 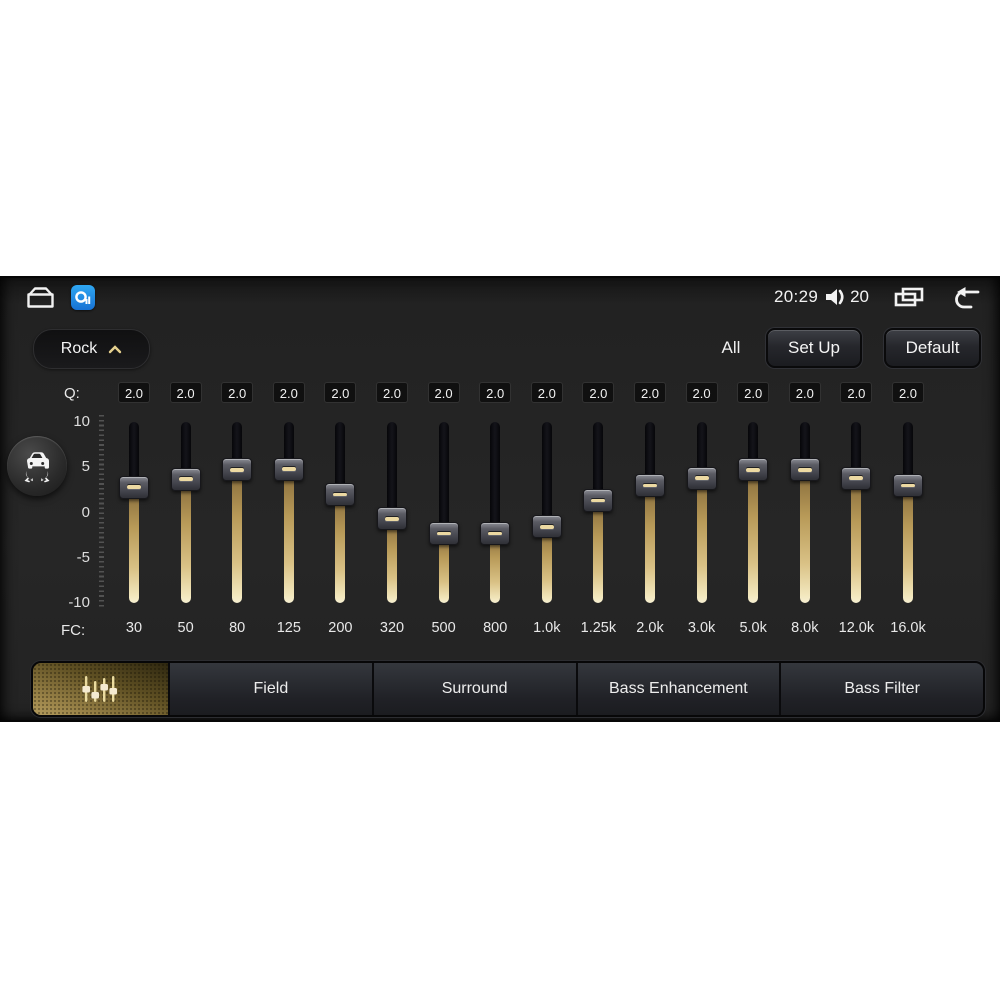 I want to click on gain-axis-label: -10, so click(x=79, y=602).